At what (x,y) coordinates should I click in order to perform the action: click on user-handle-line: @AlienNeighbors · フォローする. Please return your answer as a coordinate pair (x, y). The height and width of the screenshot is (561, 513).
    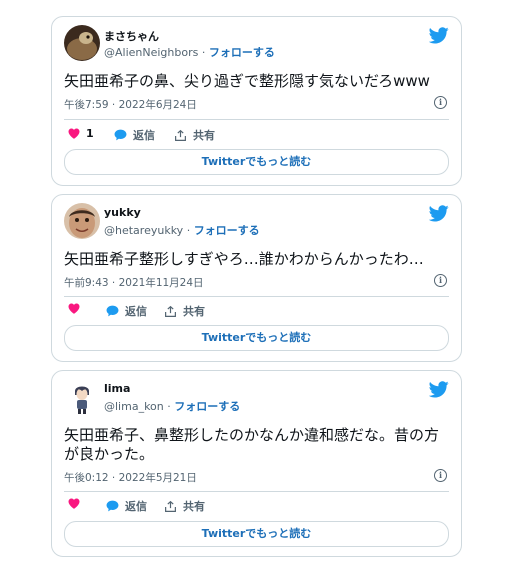
    Looking at the image, I should click on (189, 52).